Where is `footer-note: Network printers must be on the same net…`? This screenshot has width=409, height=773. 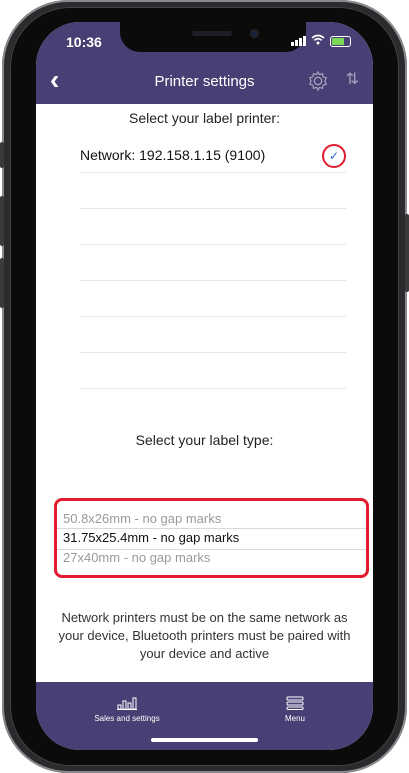
footer-note: Network printers must be on the same net… is located at coordinates (204, 635).